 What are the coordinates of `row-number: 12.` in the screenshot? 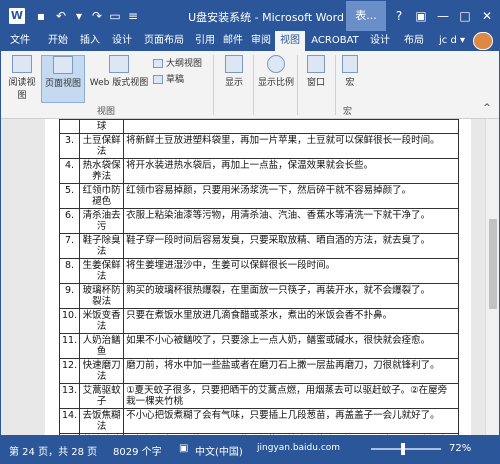 It's located at (69, 371).